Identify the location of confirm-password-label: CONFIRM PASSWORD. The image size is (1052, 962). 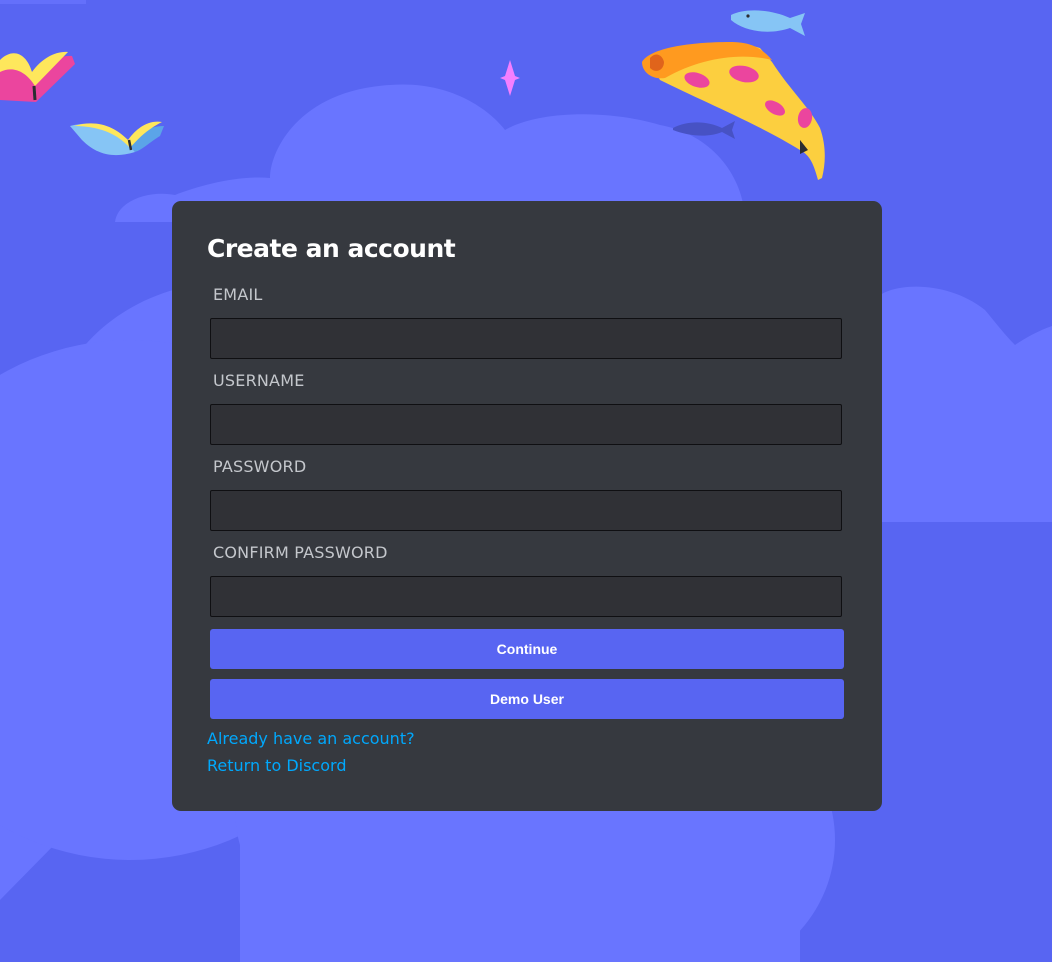
(300, 552).